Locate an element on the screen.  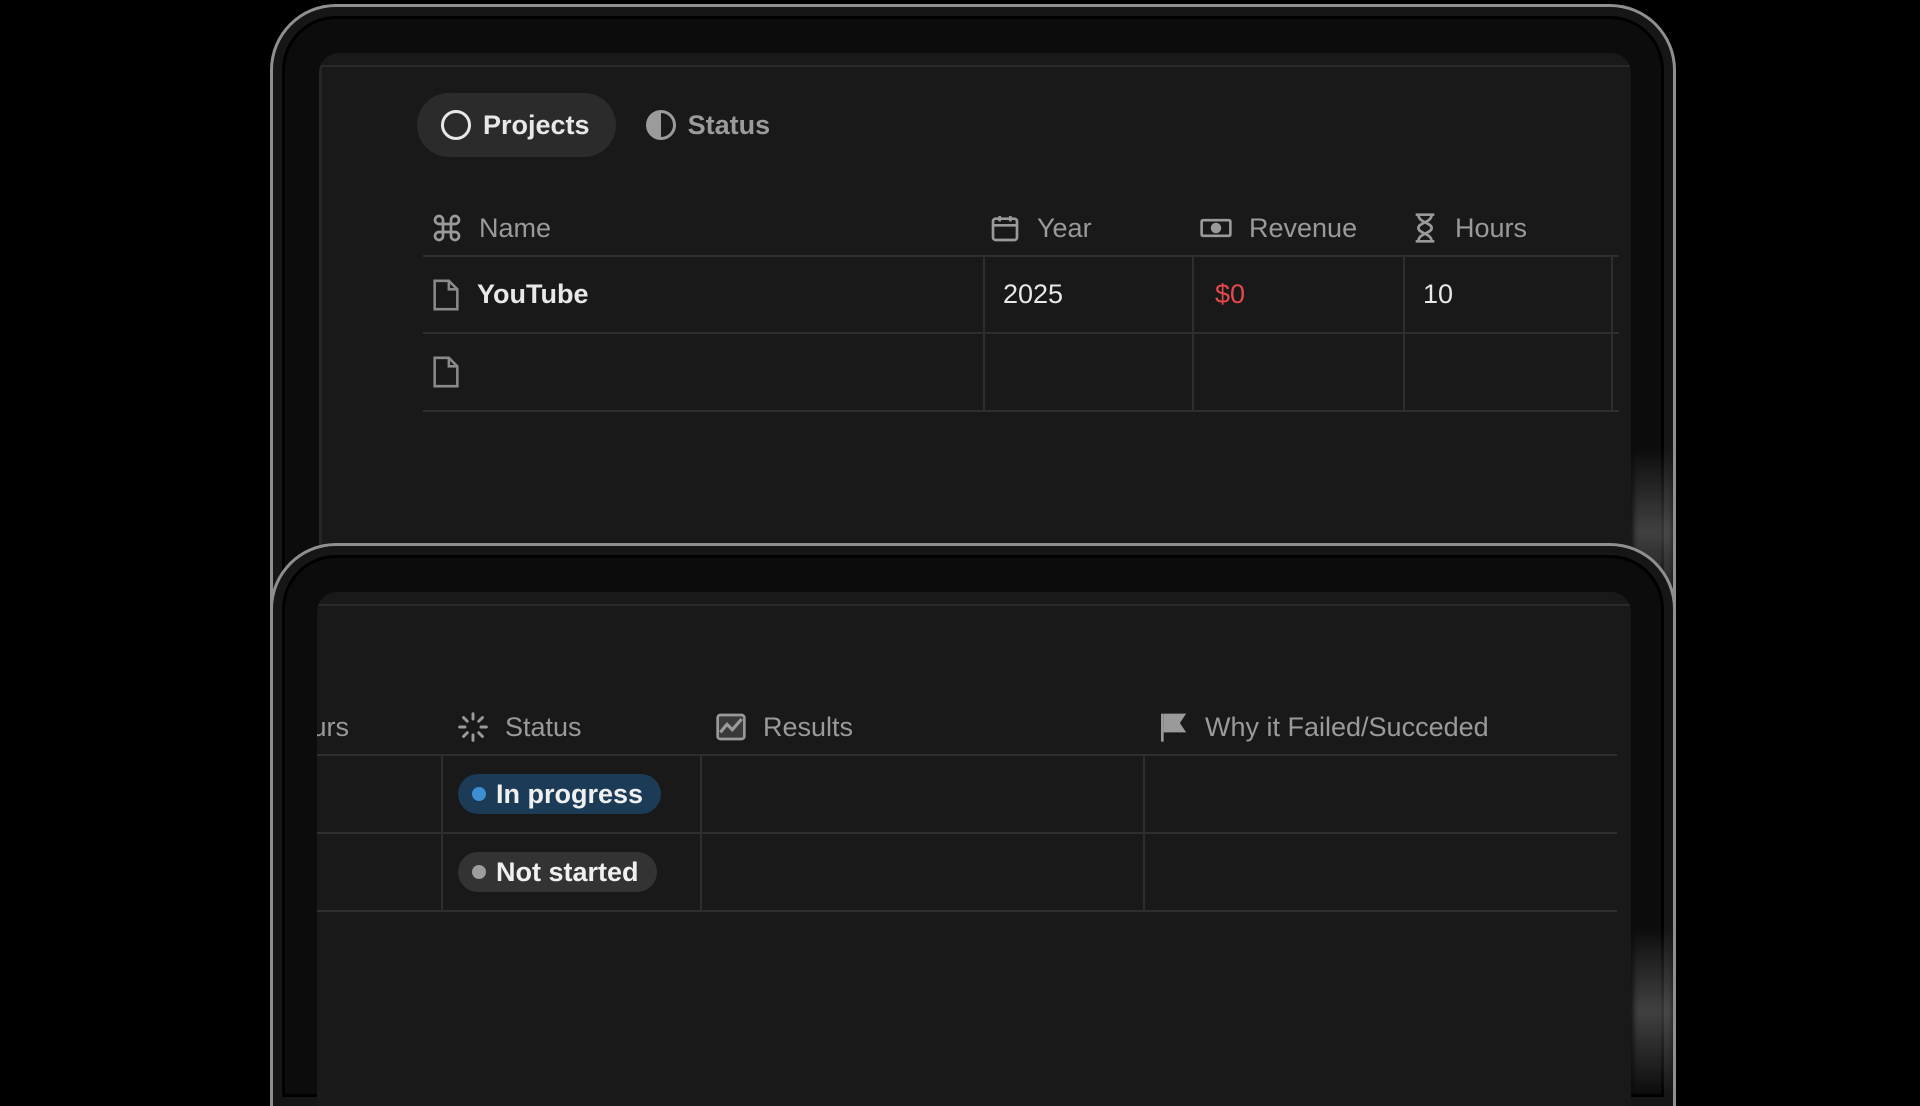
column-header-results: Results is located at coordinates (784, 727).